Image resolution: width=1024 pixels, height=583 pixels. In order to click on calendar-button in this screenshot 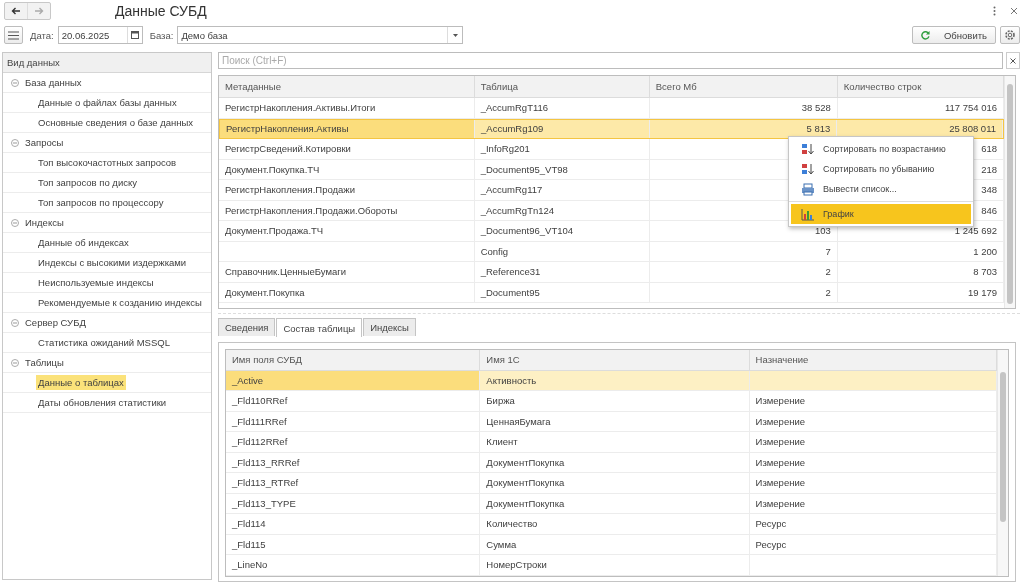, I will do `click(134, 35)`.